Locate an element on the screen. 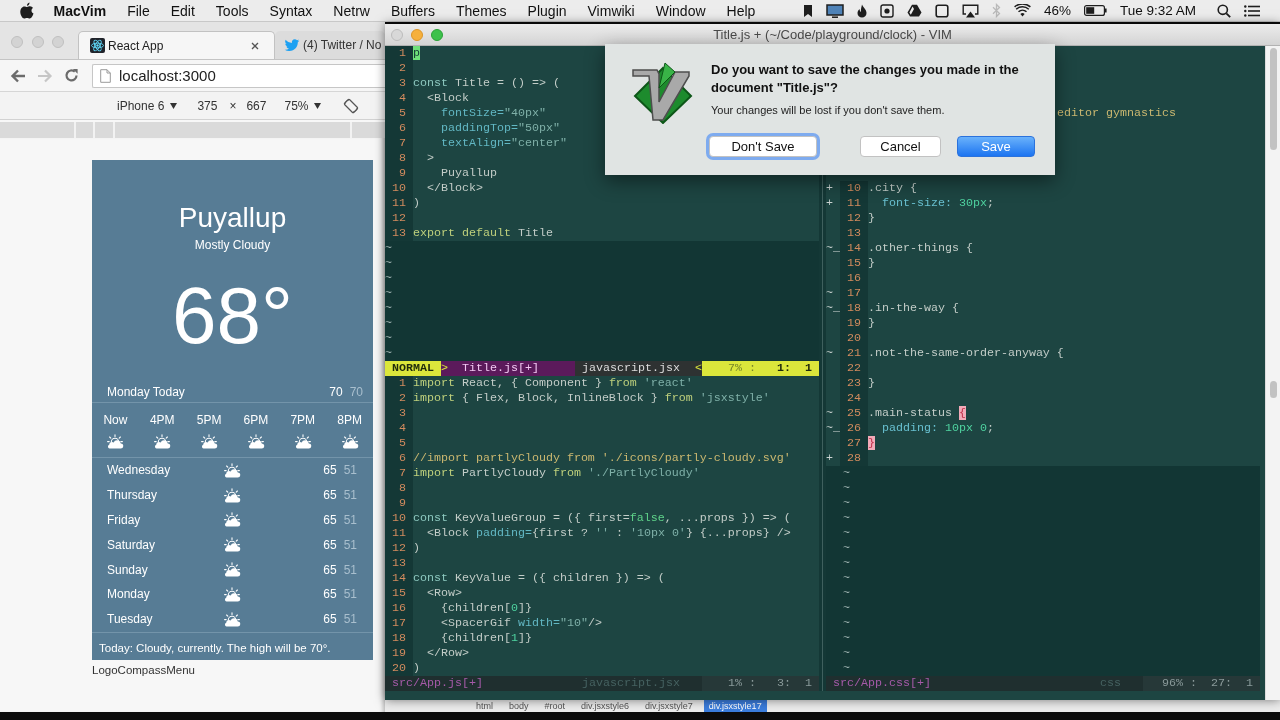 The image size is (1280, 720). menu-item: File is located at coordinates (138, 10).